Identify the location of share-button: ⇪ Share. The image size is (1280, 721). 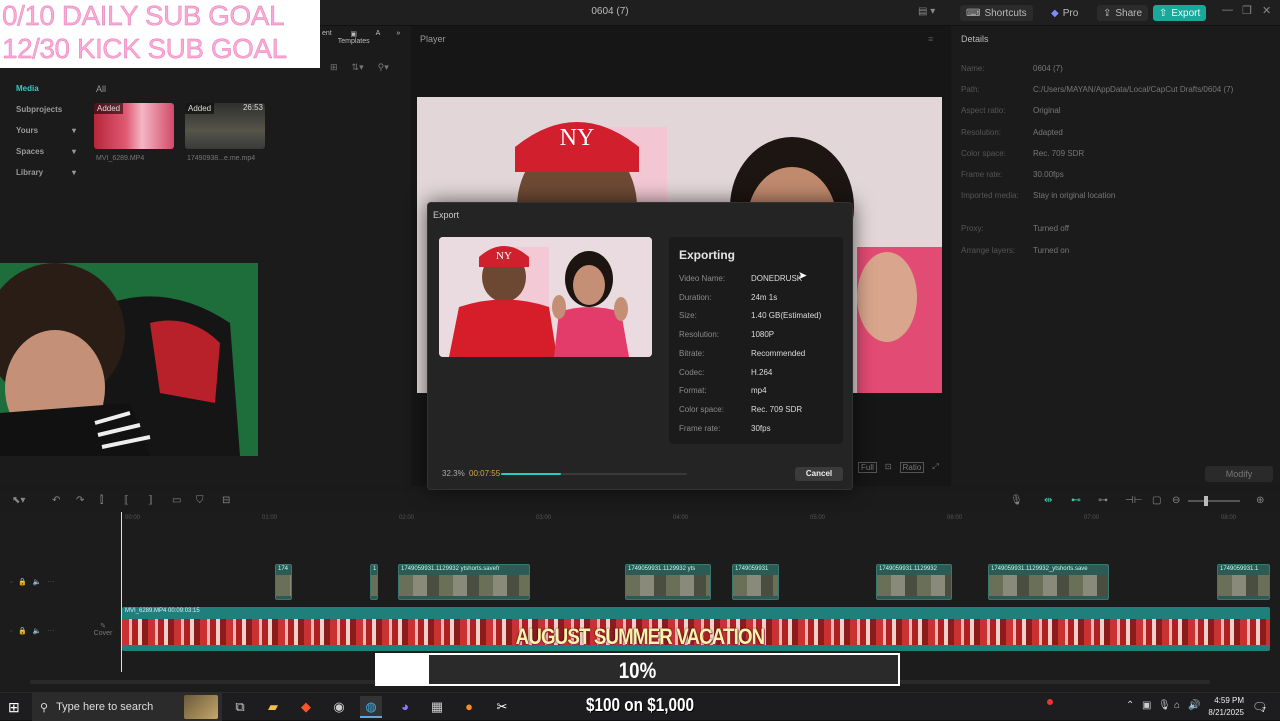
(1123, 13).